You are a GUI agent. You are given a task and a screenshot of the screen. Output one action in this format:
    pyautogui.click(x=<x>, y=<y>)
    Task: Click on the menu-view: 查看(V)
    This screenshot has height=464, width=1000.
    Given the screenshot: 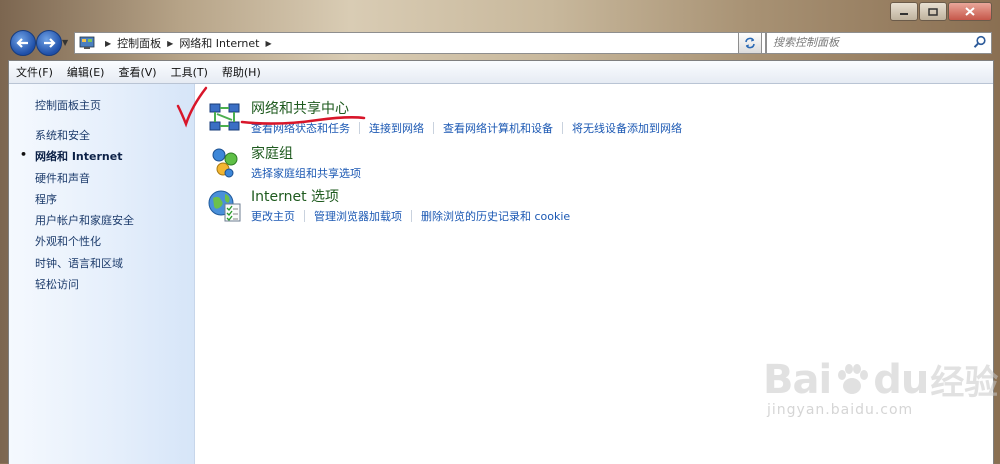 What is the action you would take?
    pyautogui.click(x=137, y=72)
    